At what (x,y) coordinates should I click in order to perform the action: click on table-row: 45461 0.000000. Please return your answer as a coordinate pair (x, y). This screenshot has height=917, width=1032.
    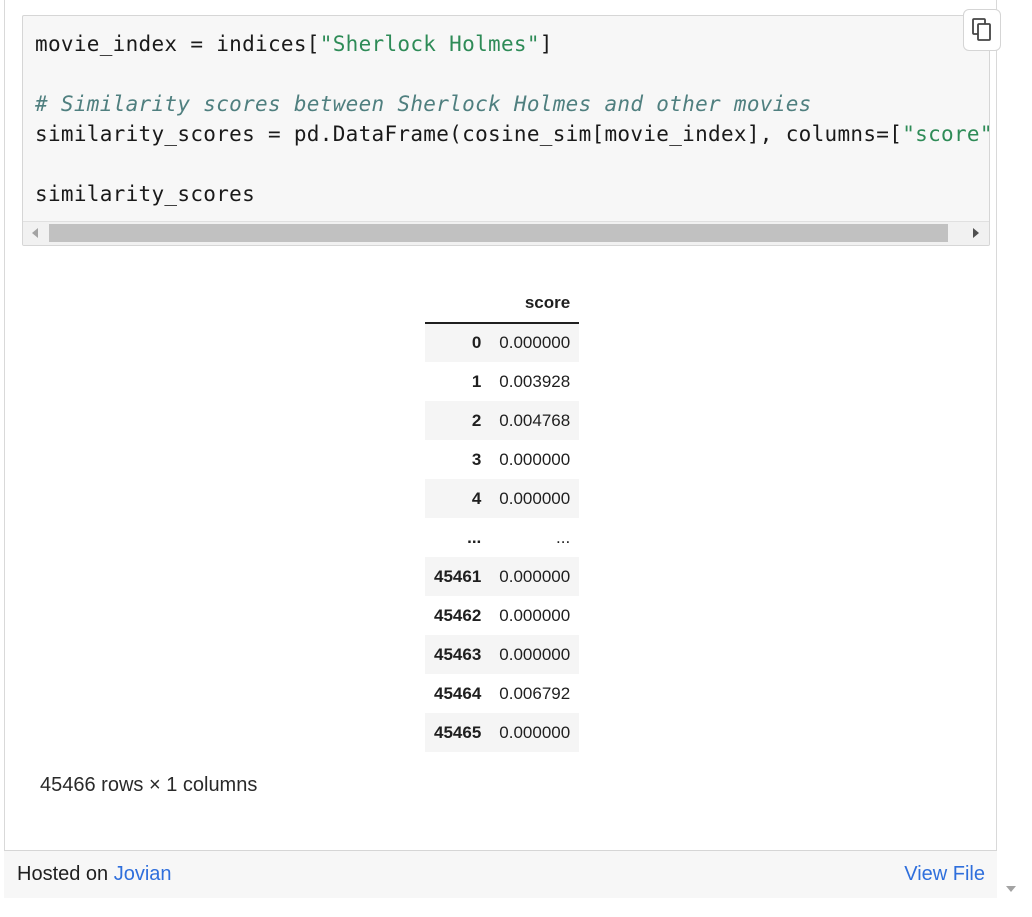
    Looking at the image, I should click on (502, 576).